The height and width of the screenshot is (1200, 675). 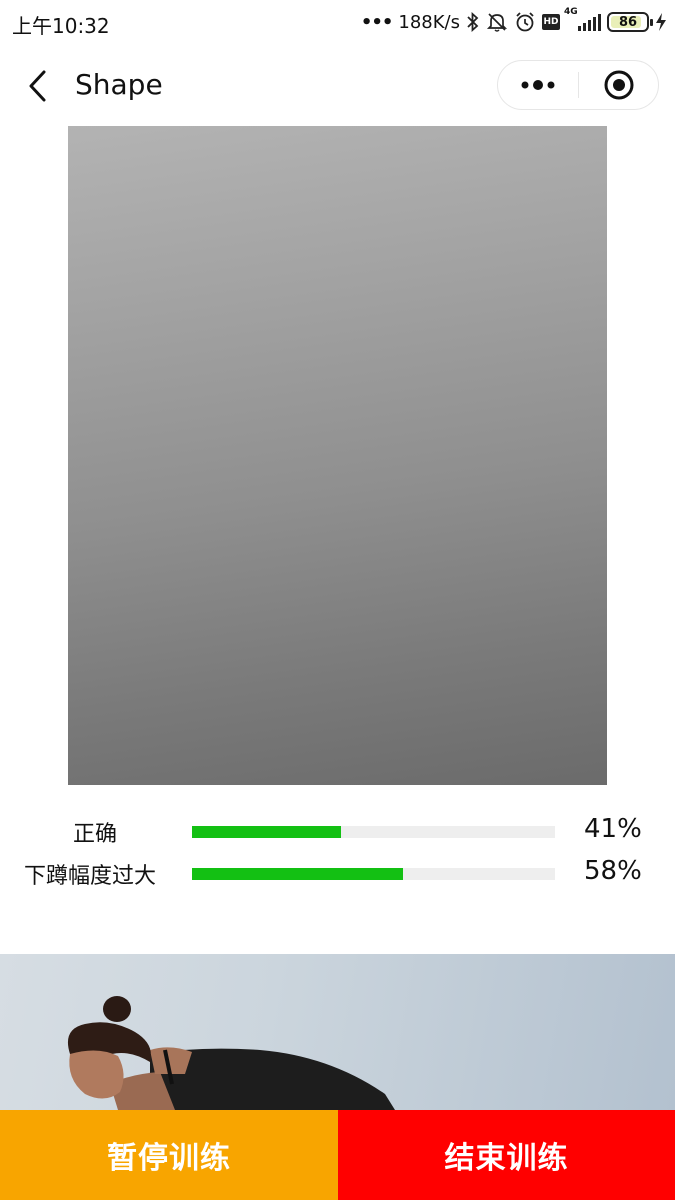 I want to click on status-icons: ••• 188K/s HD 4G 86, so click(x=513, y=21).